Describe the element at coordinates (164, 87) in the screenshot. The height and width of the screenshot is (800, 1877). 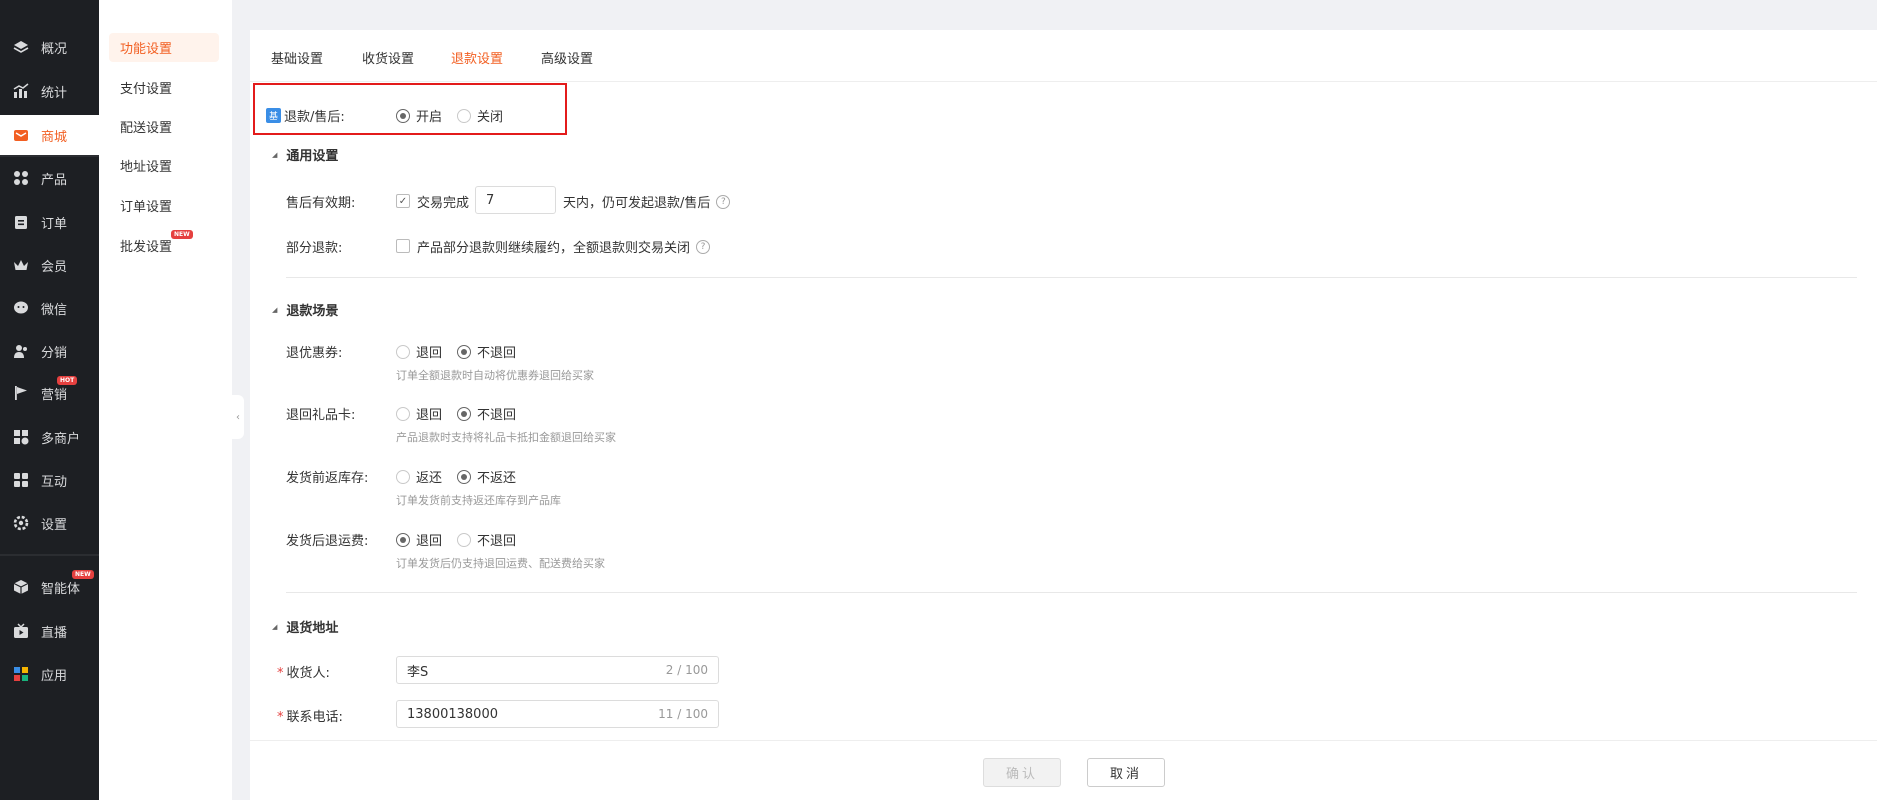
I see `submenu-item-payment: 支付设置` at that location.